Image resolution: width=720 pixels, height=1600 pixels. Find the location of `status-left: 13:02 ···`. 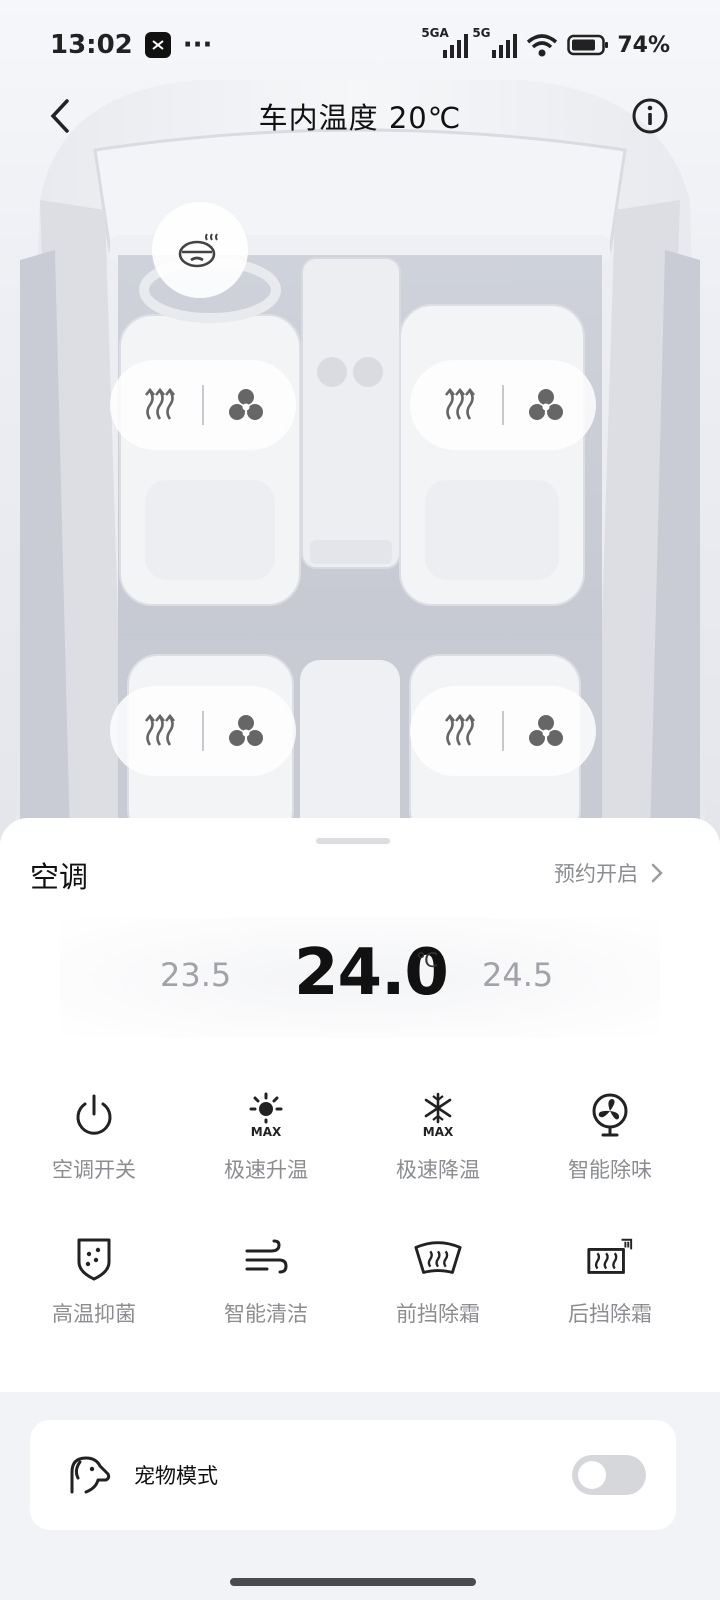

status-left: 13:02 ··· is located at coordinates (131, 45).